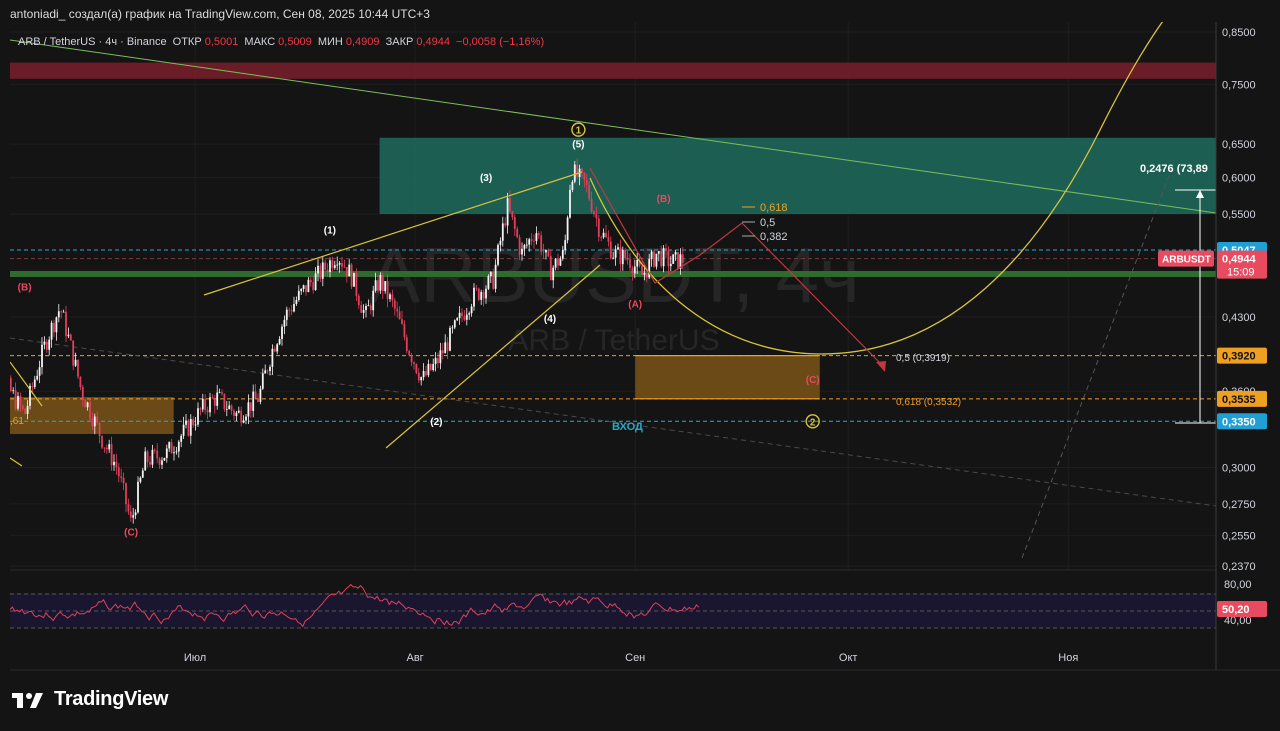 The width and height of the screenshot is (1280, 731). What do you see at coordinates (635, 658) in the screenshot?
I see `x-tick-2: Сен` at bounding box center [635, 658].